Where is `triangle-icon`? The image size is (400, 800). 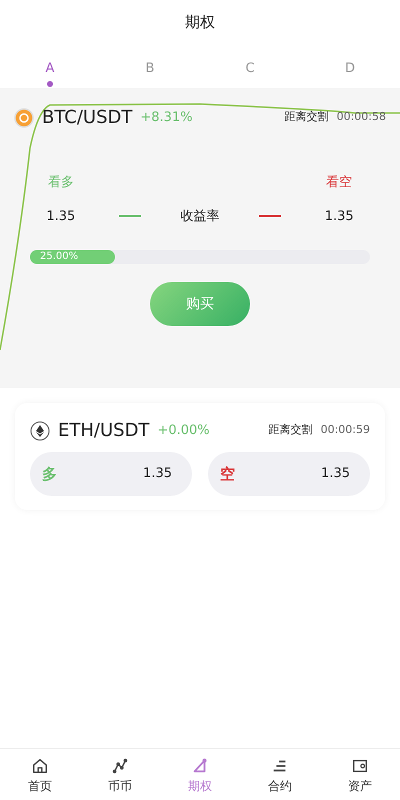
triangle-icon is located at coordinates (200, 766).